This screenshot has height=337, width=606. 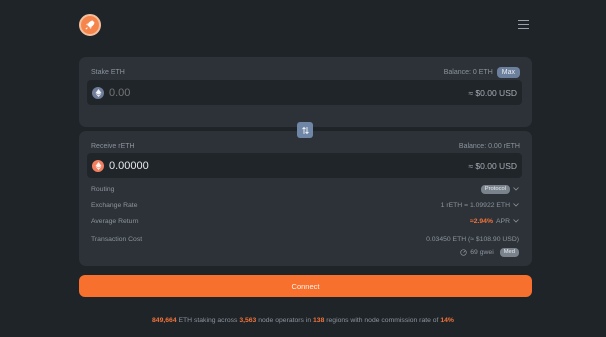 I want to click on average-return-label: Average Return, so click(x=115, y=221).